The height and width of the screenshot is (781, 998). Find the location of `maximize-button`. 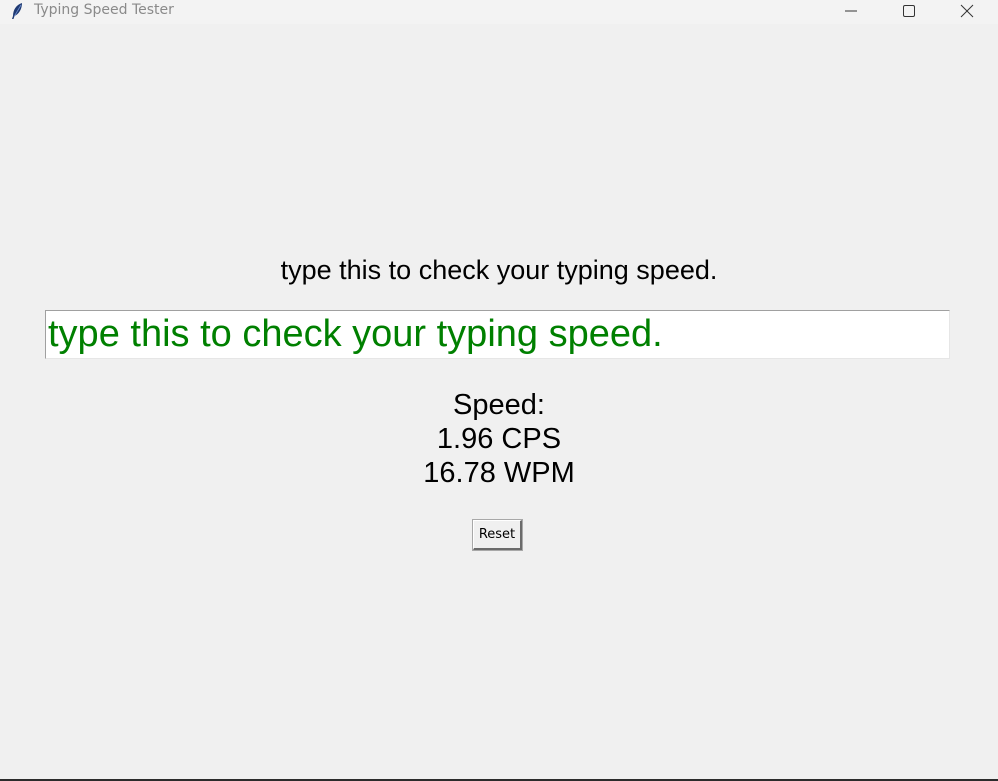

maximize-button is located at coordinates (909, 11).